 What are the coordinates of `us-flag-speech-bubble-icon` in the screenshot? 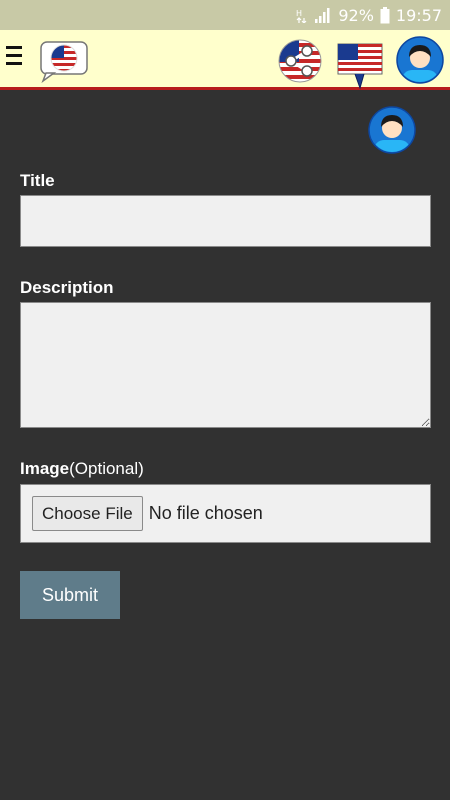 It's located at (64, 61).